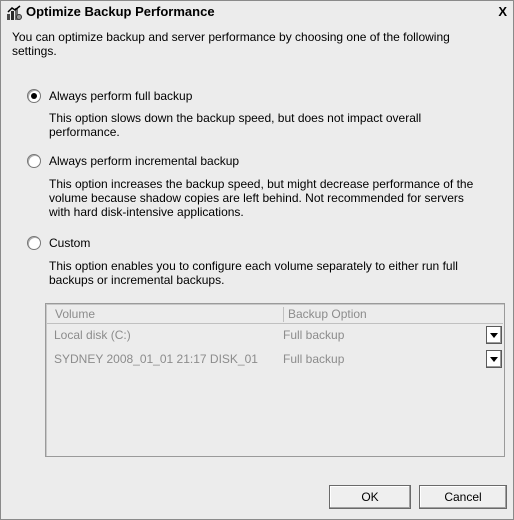 This screenshot has width=514, height=520. What do you see at coordinates (370, 497) in the screenshot?
I see `ok-button: OK` at bounding box center [370, 497].